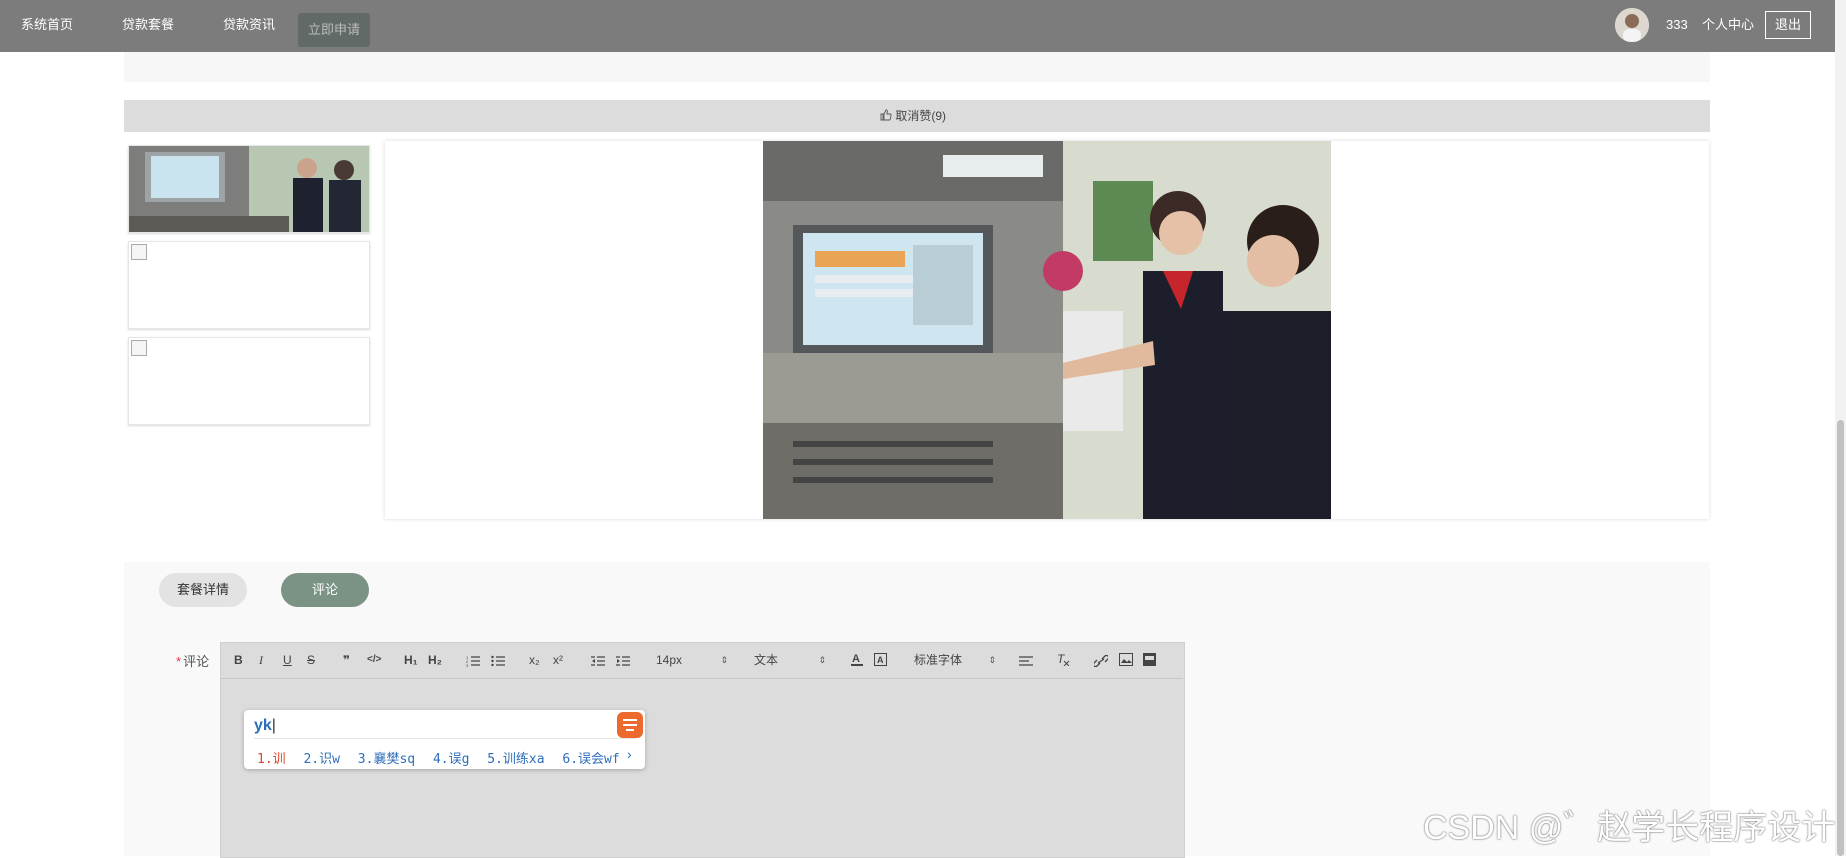  Describe the element at coordinates (1788, 25) in the screenshot. I see `logout-button: 退出` at that location.